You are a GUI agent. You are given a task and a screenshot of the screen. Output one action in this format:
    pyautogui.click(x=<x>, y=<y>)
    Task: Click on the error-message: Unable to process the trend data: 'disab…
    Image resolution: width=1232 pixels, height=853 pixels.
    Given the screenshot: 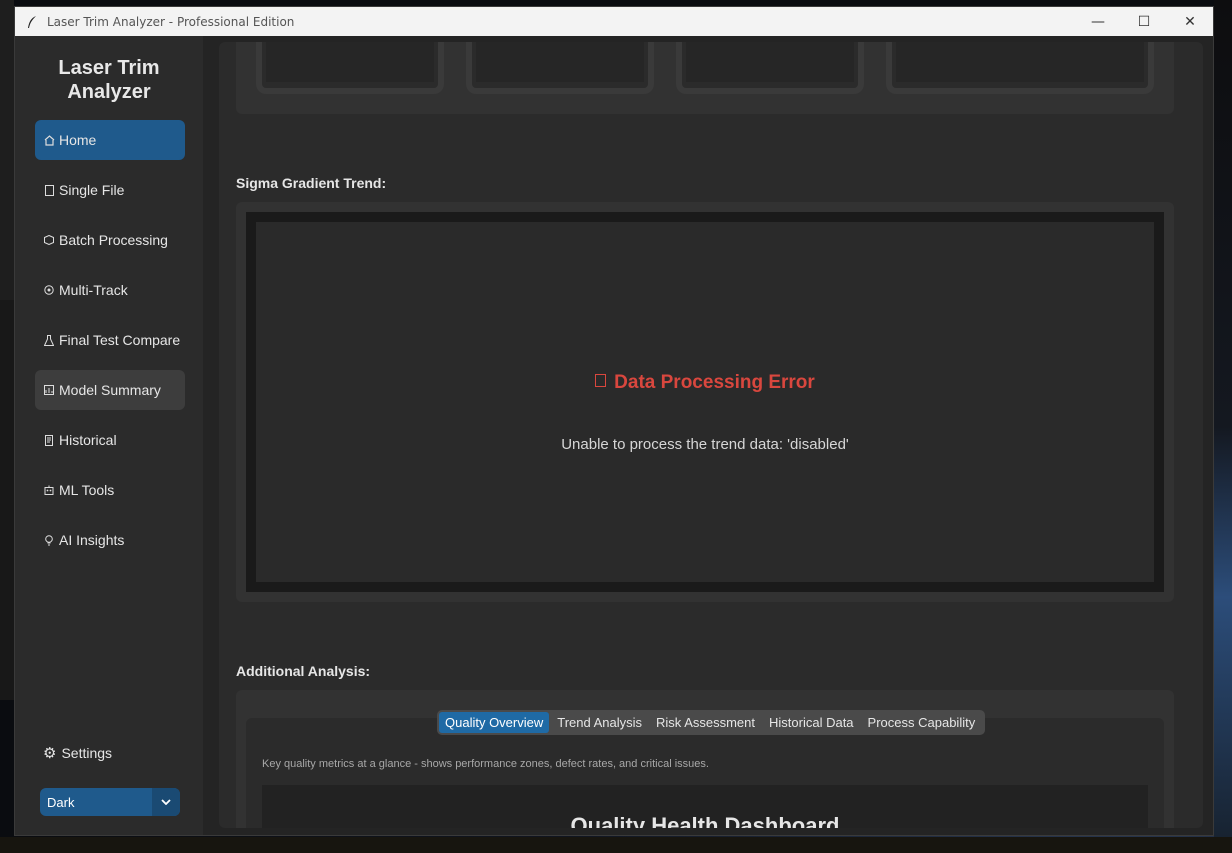 What is the action you would take?
    pyautogui.click(x=705, y=444)
    